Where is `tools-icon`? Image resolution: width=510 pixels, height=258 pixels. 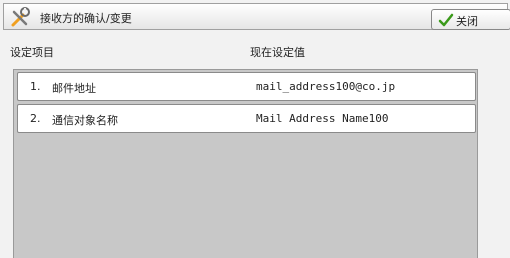 tools-icon is located at coordinates (21, 17).